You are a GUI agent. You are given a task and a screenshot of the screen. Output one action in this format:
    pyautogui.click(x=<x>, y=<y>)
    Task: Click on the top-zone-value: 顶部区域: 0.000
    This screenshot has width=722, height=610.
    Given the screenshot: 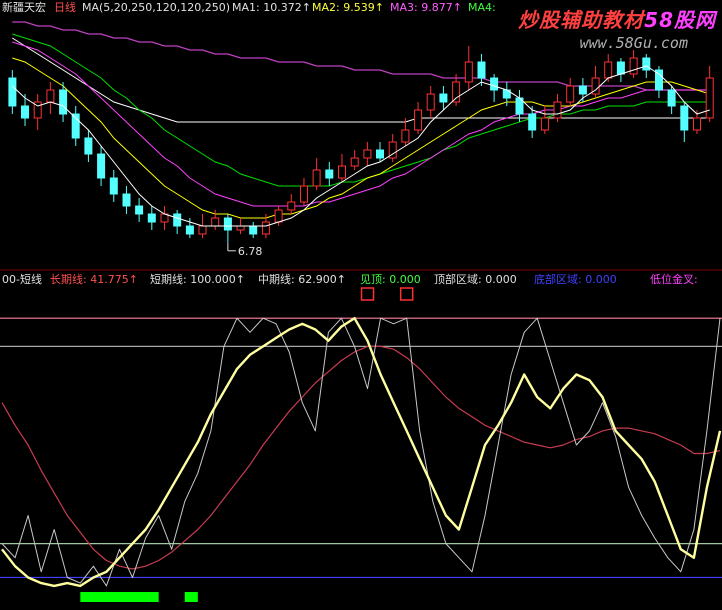 What is the action you would take?
    pyautogui.click(x=475, y=279)
    